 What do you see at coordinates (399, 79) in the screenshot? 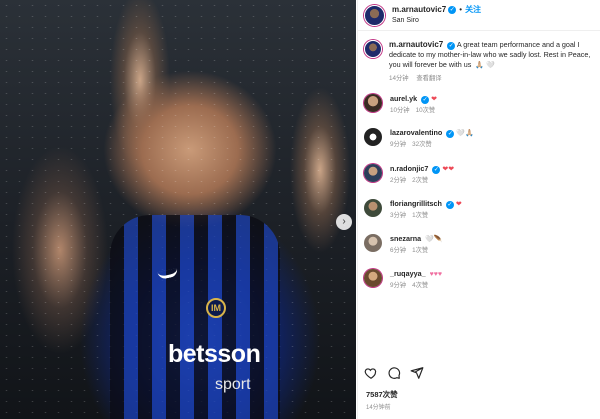
I see `caption-time: 14分钟` at bounding box center [399, 79].